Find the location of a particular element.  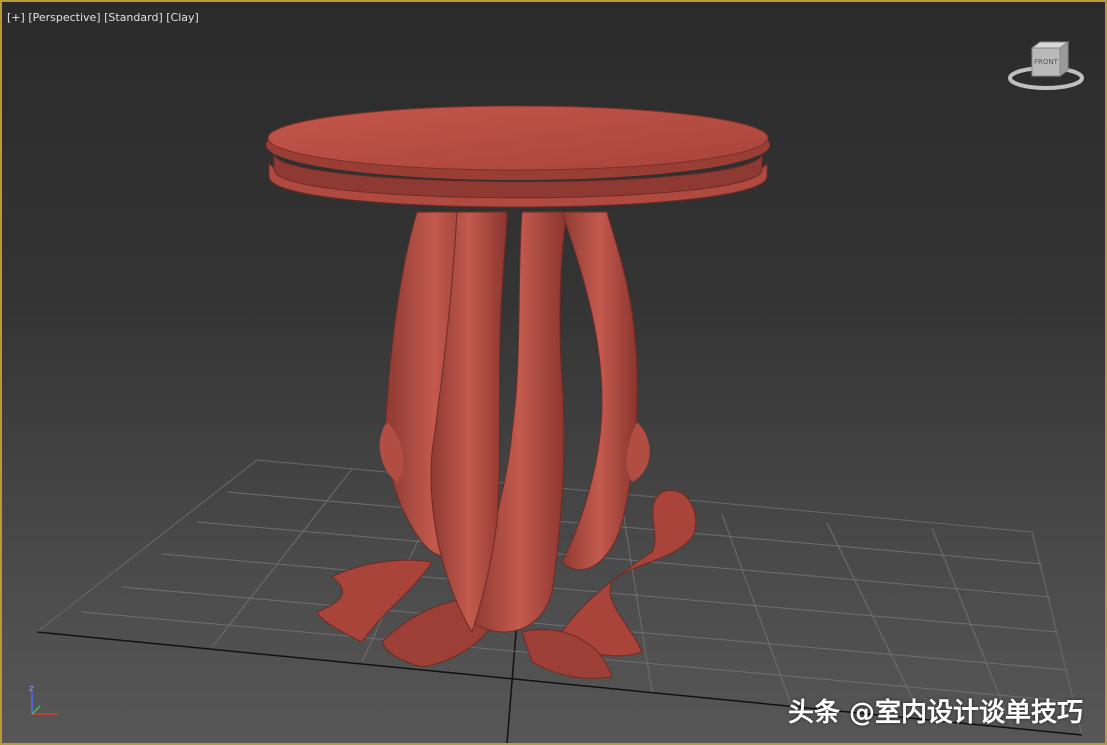

viewport-style-label: [Clay] is located at coordinates (182, 17).